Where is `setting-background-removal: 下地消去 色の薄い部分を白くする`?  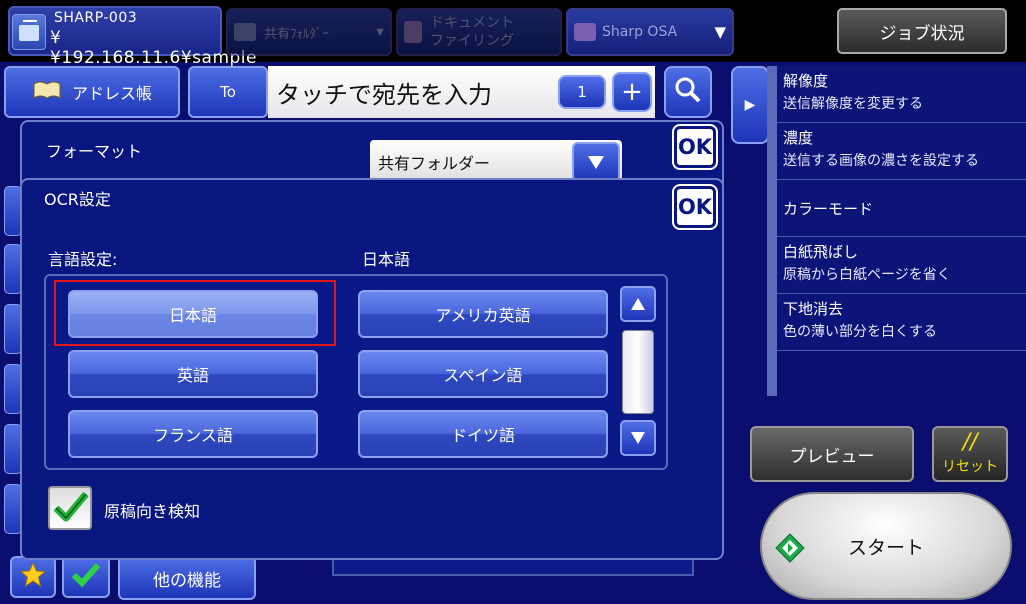 setting-background-removal: 下地消去 色の薄い部分を白くする is located at coordinates (901, 322).